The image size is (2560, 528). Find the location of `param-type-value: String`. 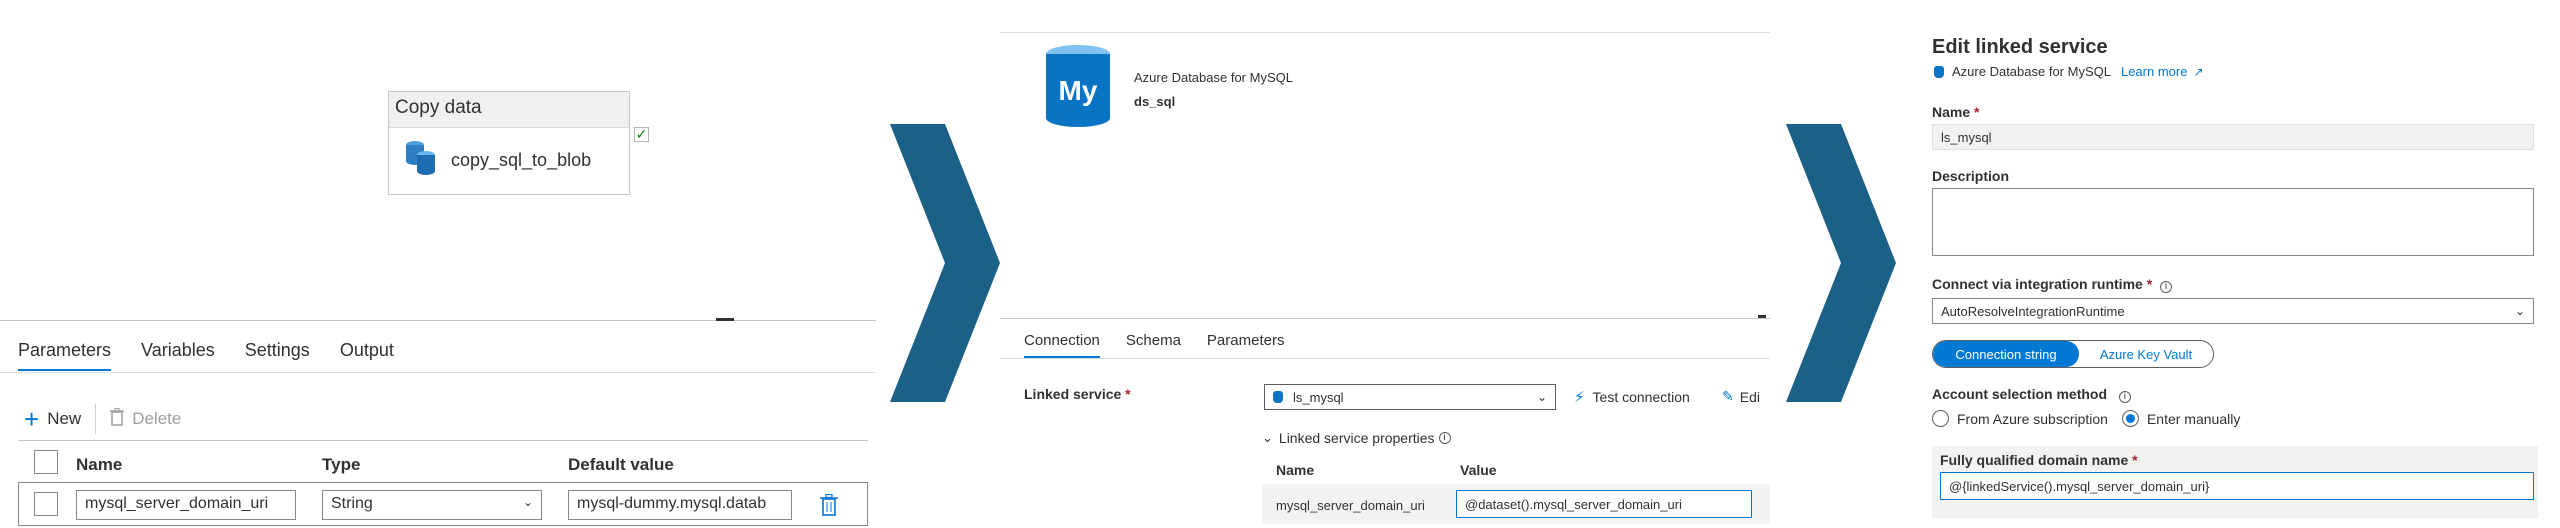

param-type-value: String is located at coordinates (352, 503).